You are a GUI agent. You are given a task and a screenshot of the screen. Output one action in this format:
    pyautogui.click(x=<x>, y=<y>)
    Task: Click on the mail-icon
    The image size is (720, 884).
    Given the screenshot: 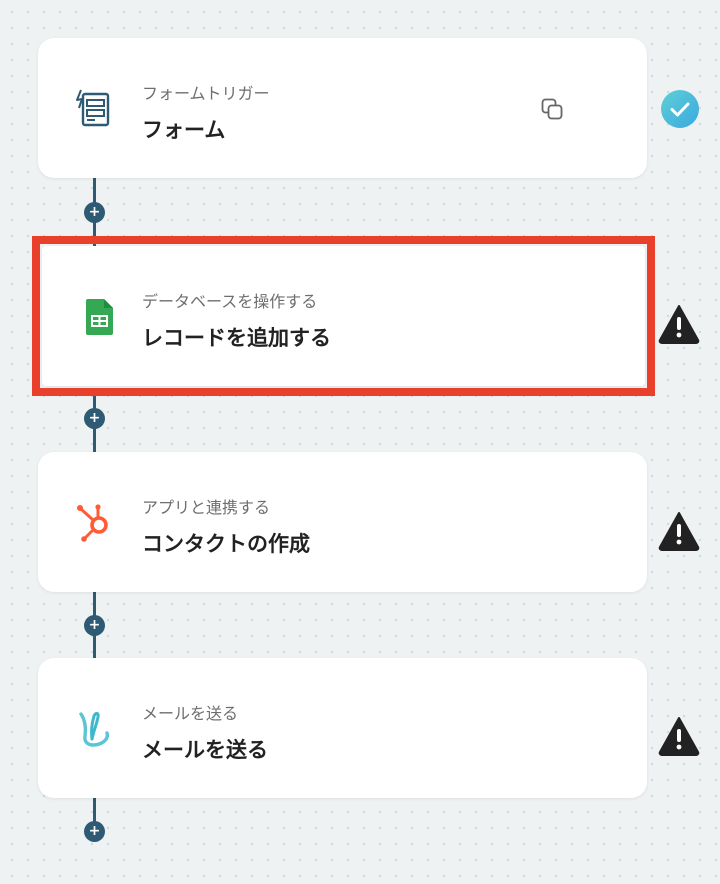 What is the action you would take?
    pyautogui.click(x=96, y=728)
    